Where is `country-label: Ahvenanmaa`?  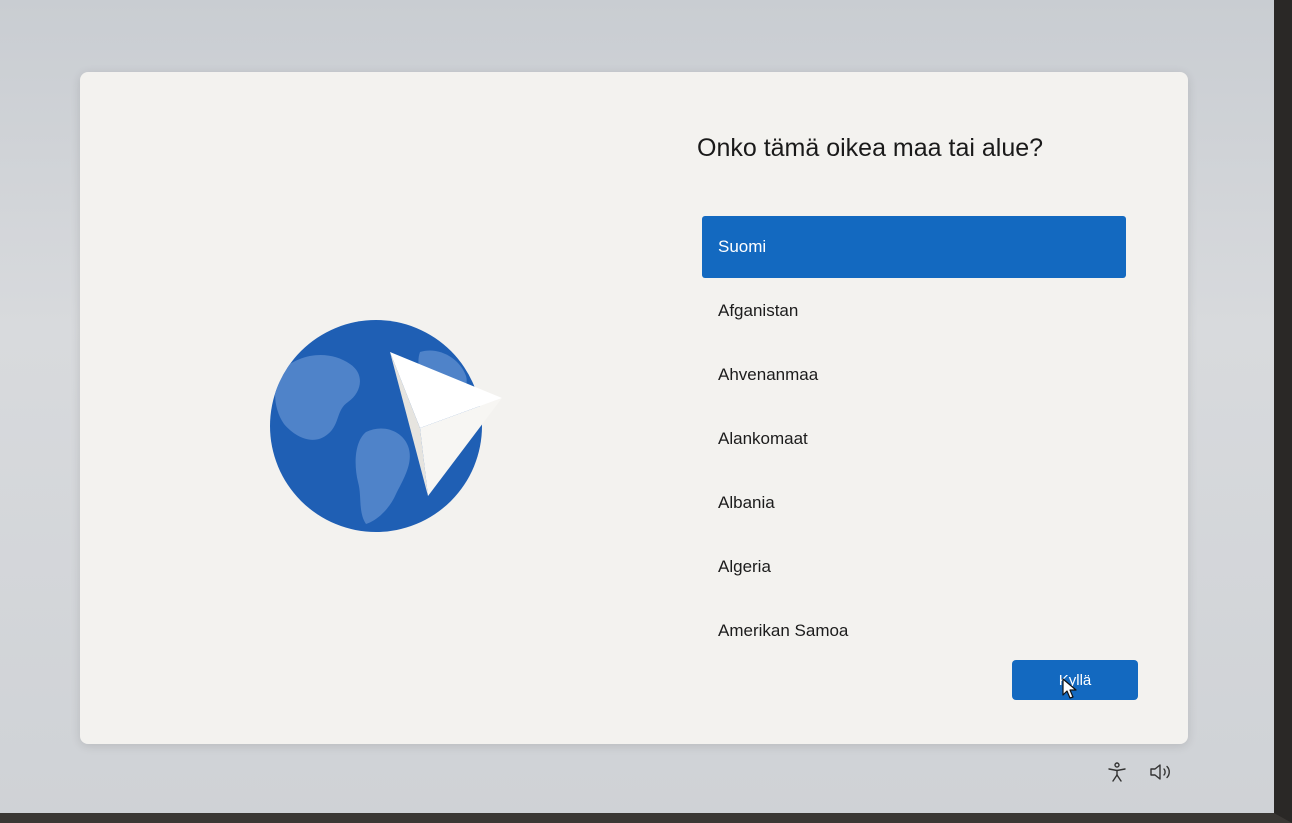 country-label: Ahvenanmaa is located at coordinates (768, 374).